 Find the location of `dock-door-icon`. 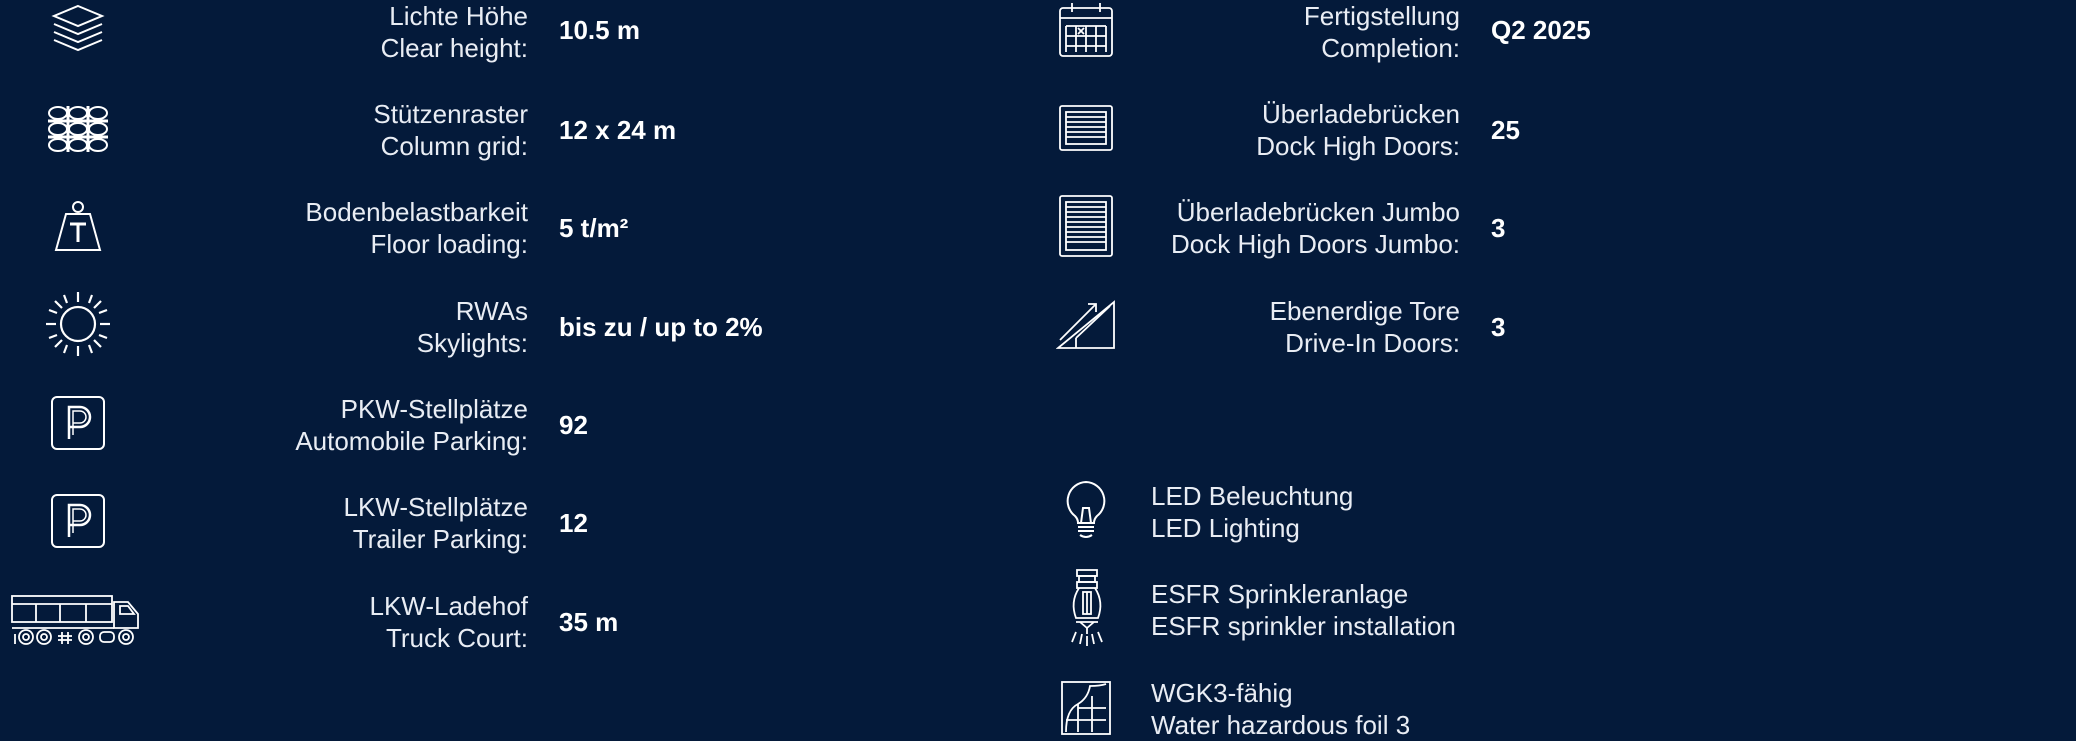

dock-door-icon is located at coordinates (1086, 128).